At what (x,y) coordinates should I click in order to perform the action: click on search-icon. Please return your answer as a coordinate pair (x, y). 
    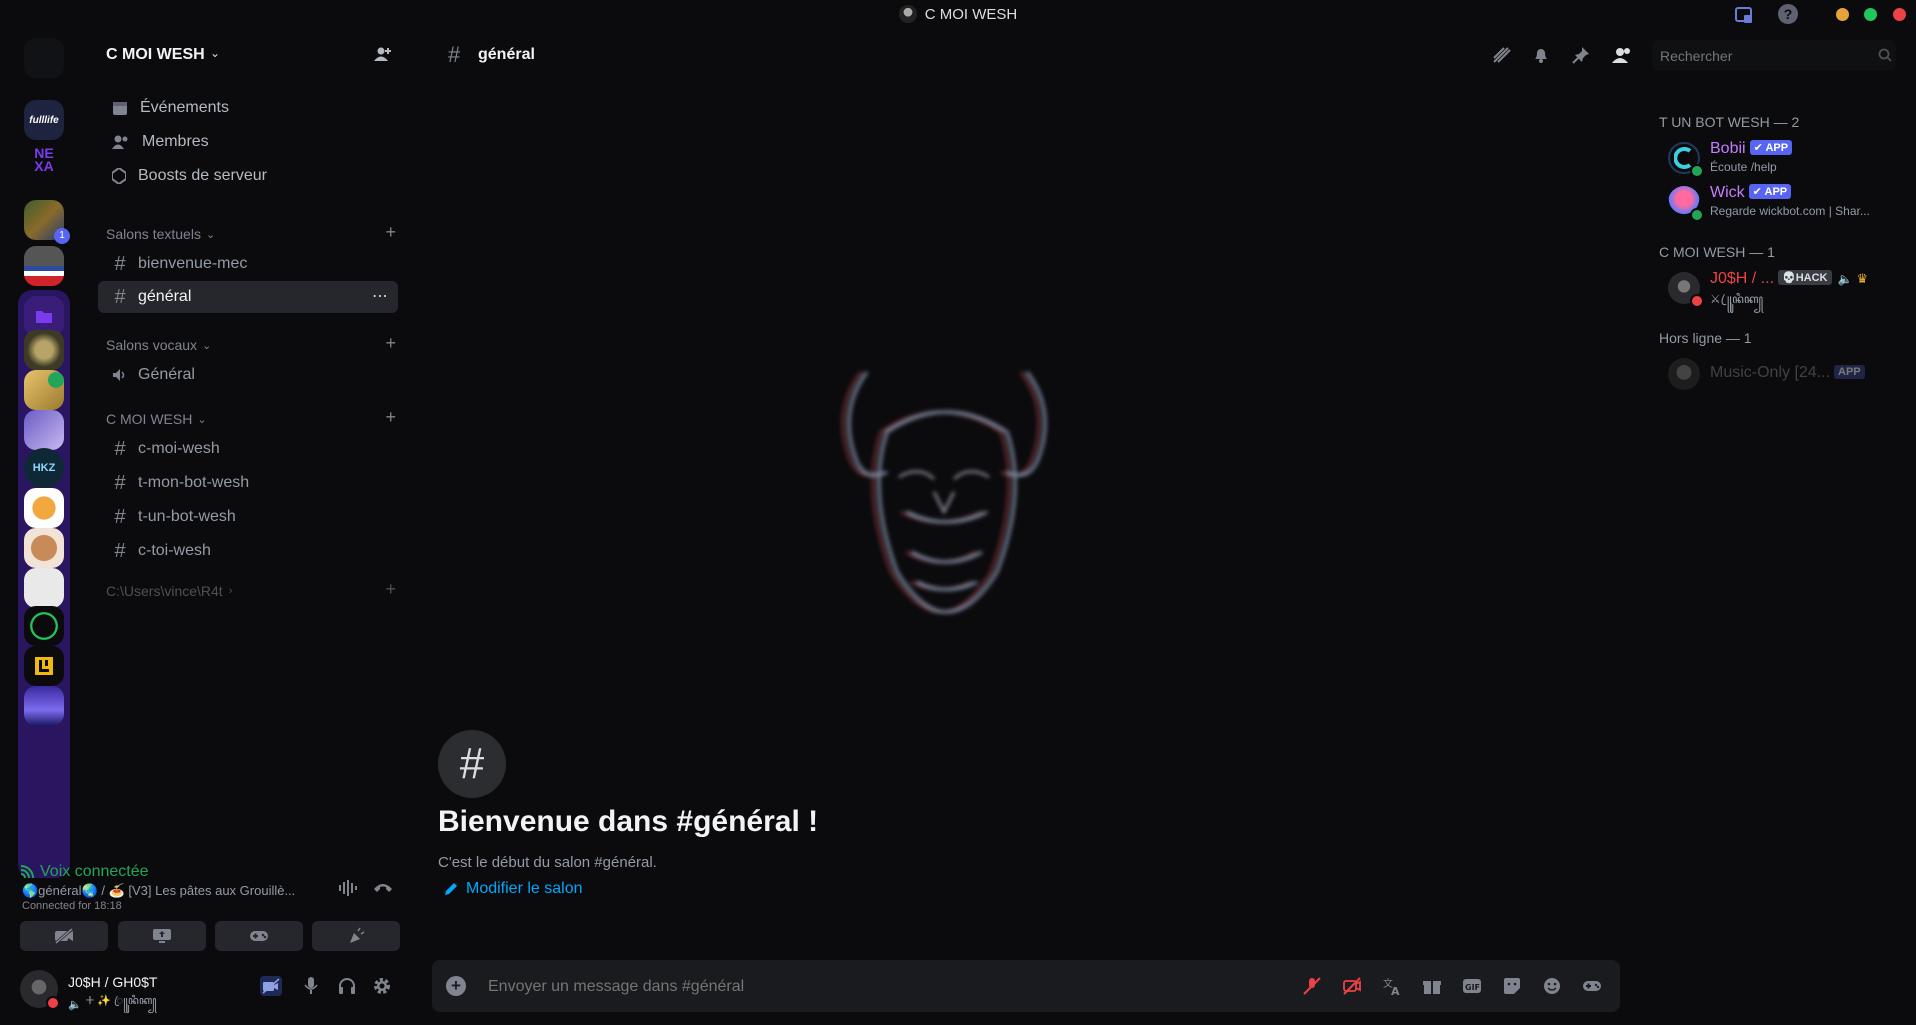
    Looking at the image, I should click on (1885, 55).